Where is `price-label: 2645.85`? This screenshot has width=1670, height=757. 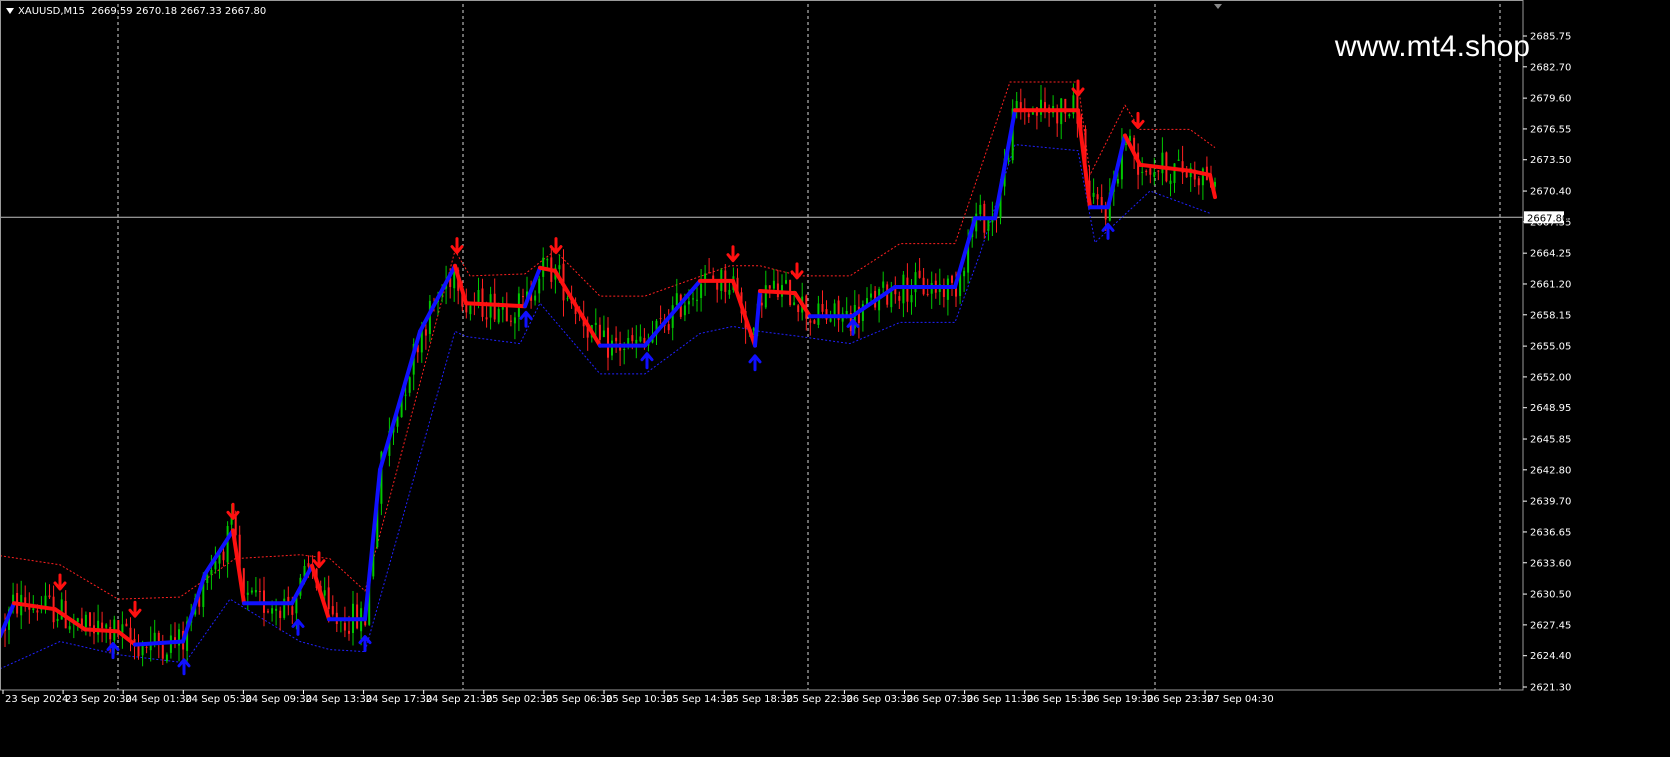 price-label: 2645.85 is located at coordinates (1550, 440).